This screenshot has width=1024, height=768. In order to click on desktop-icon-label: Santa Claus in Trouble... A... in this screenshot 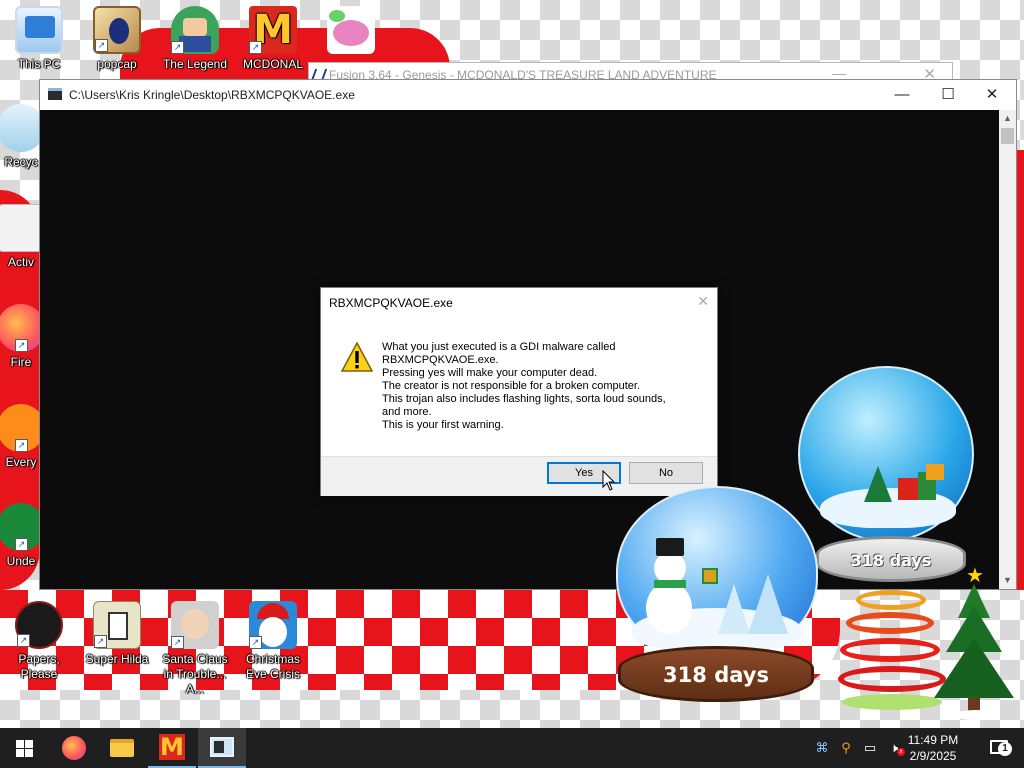, I will do `click(195, 674)`.